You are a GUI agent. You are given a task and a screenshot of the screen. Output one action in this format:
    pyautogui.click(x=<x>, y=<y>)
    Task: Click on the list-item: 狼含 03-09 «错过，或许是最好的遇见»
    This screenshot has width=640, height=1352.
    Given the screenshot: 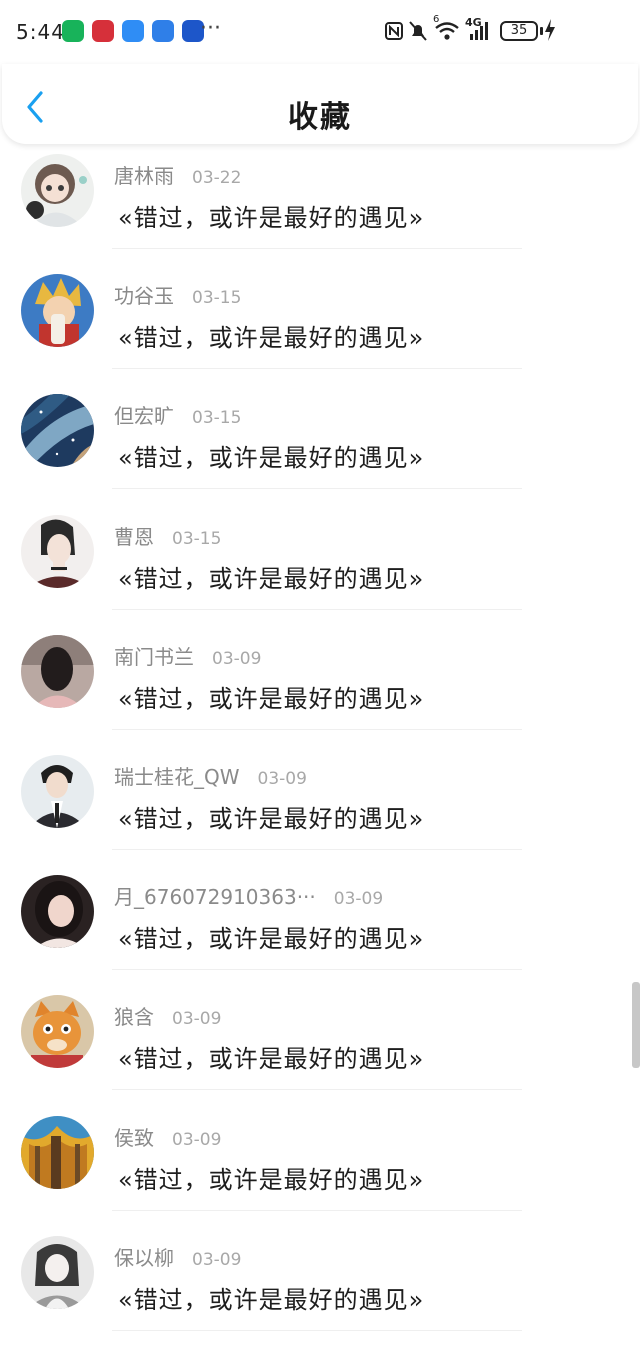 What is the action you would take?
    pyautogui.click(x=320, y=1051)
    